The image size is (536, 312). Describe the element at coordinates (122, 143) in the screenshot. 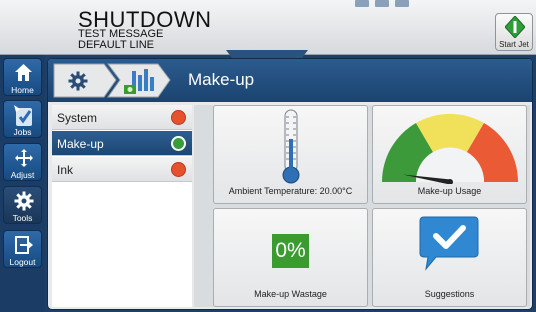

I see `list-item-makeup: Make-up` at that location.